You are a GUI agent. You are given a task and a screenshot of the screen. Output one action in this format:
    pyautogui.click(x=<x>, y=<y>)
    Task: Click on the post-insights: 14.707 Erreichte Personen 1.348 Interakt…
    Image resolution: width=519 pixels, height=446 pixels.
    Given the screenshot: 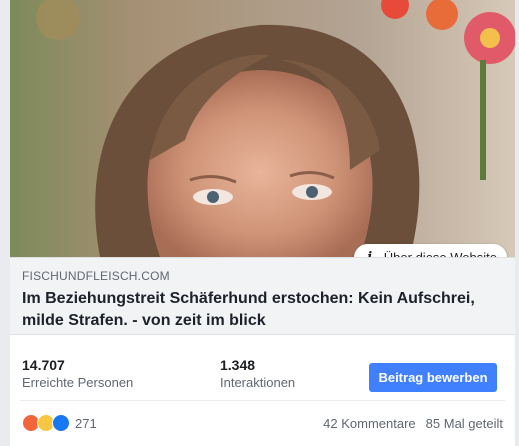 What is the action you would take?
    pyautogui.click(x=262, y=371)
    